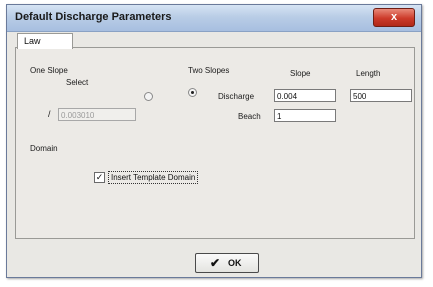 This screenshot has width=433, height=287. What do you see at coordinates (305, 95) in the screenshot?
I see `discharge-slope-field: 0.004` at bounding box center [305, 95].